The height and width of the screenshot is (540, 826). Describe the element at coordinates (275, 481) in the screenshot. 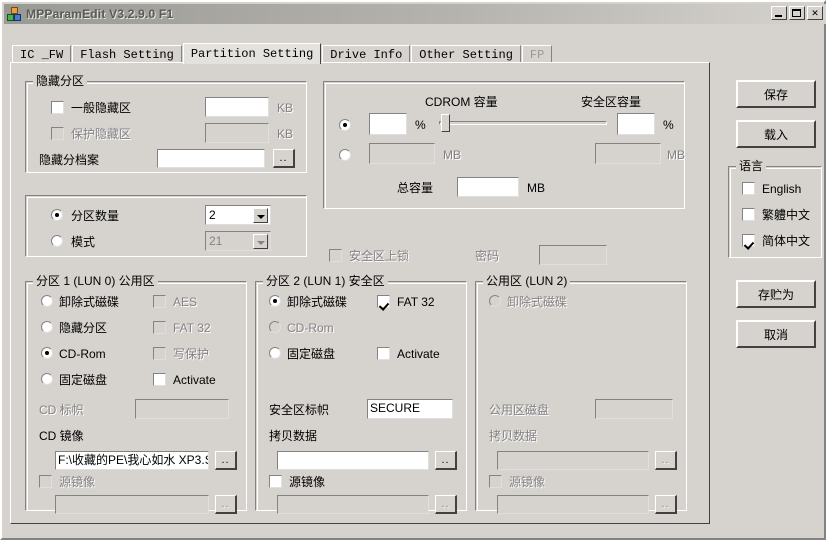

I see `lun1-source-image-checkbox` at that location.